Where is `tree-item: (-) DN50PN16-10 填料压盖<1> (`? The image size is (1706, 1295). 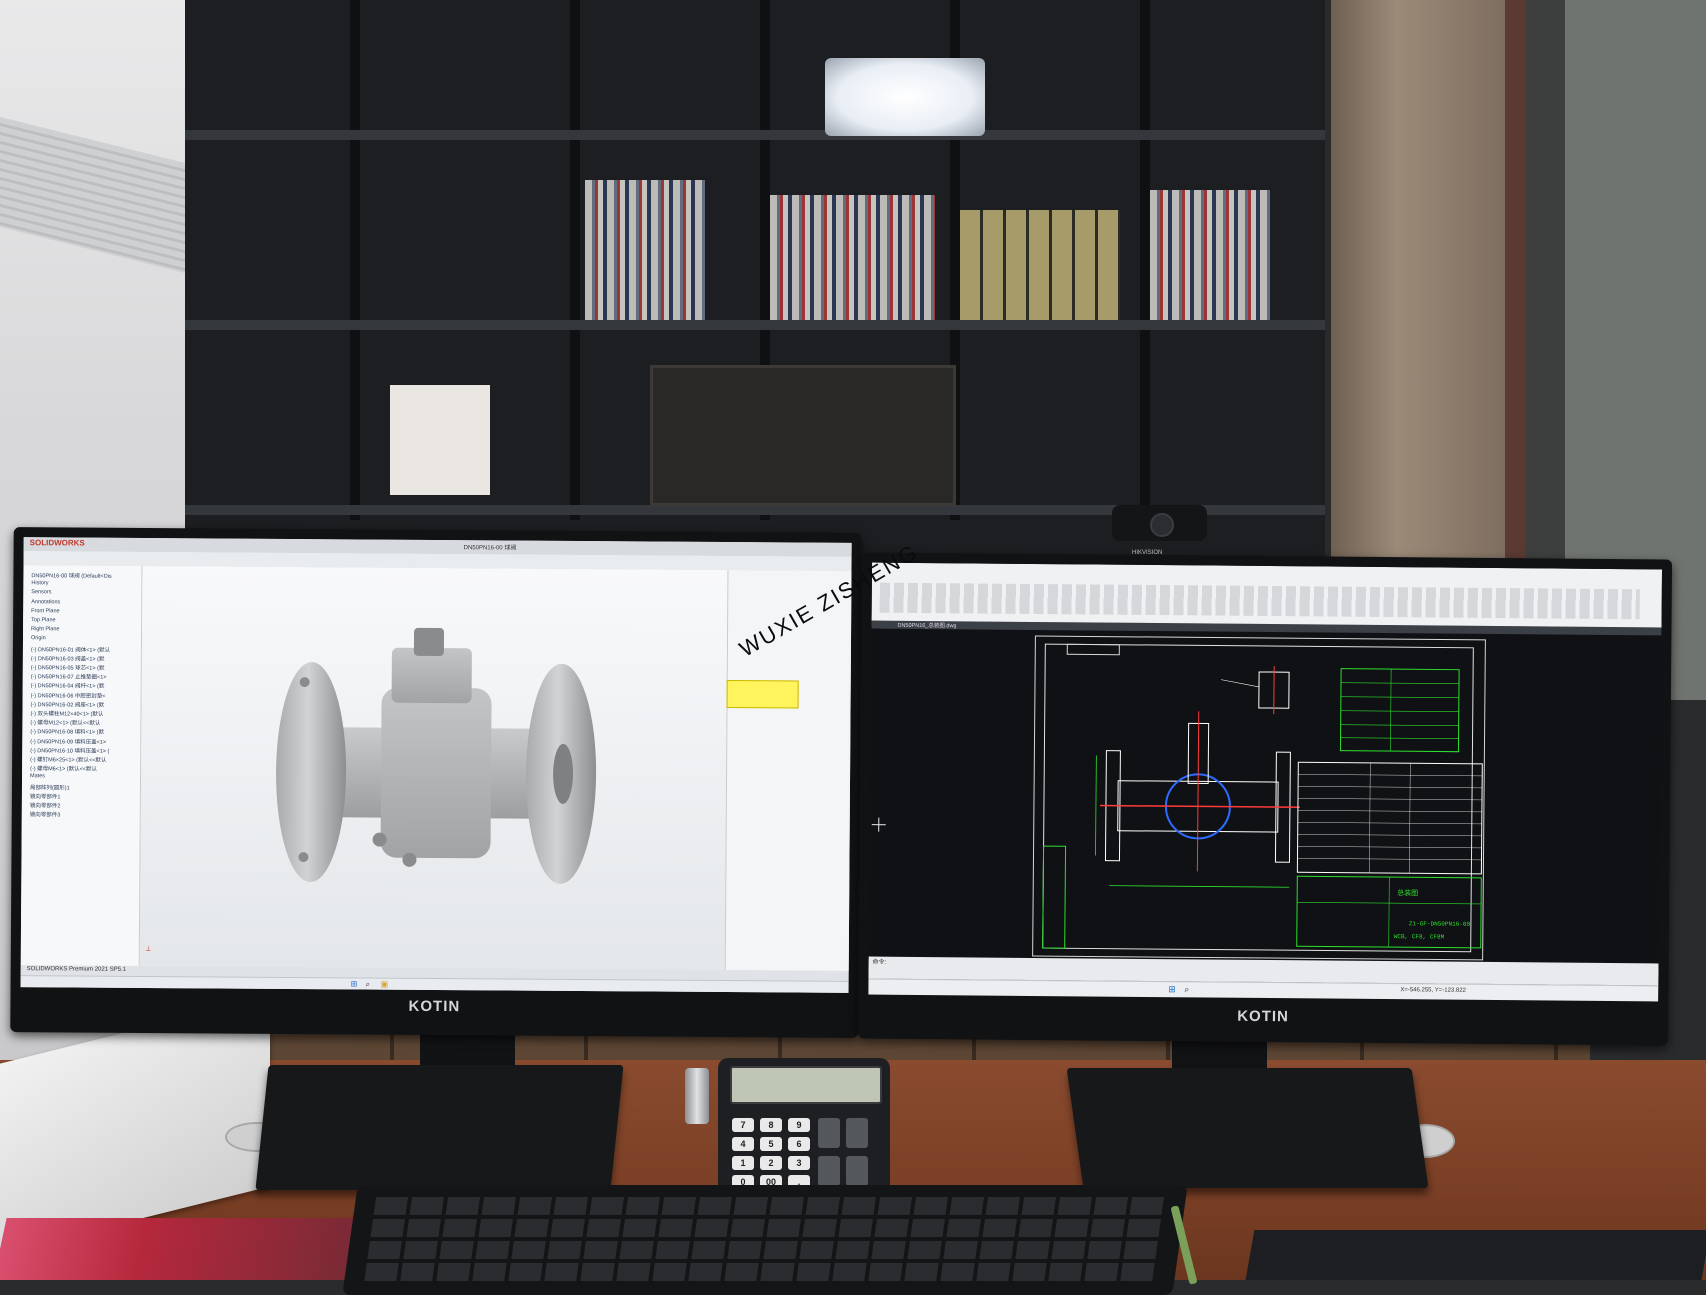 tree-item: (-) DN50PN16-10 填料压盖<1> ( is located at coordinates (69, 750).